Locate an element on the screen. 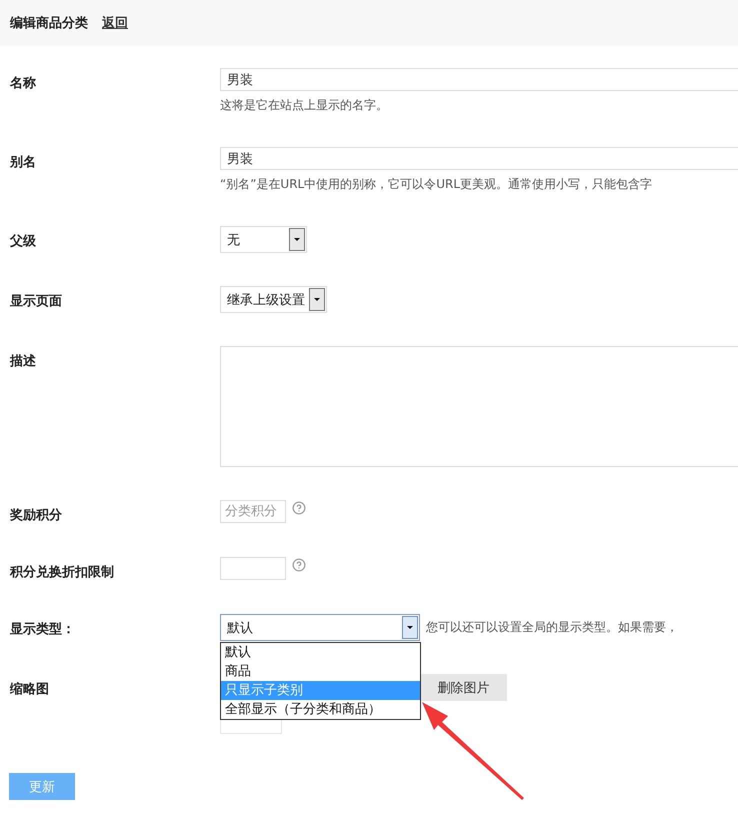  field-label: 缩略图 is located at coordinates (29, 689).